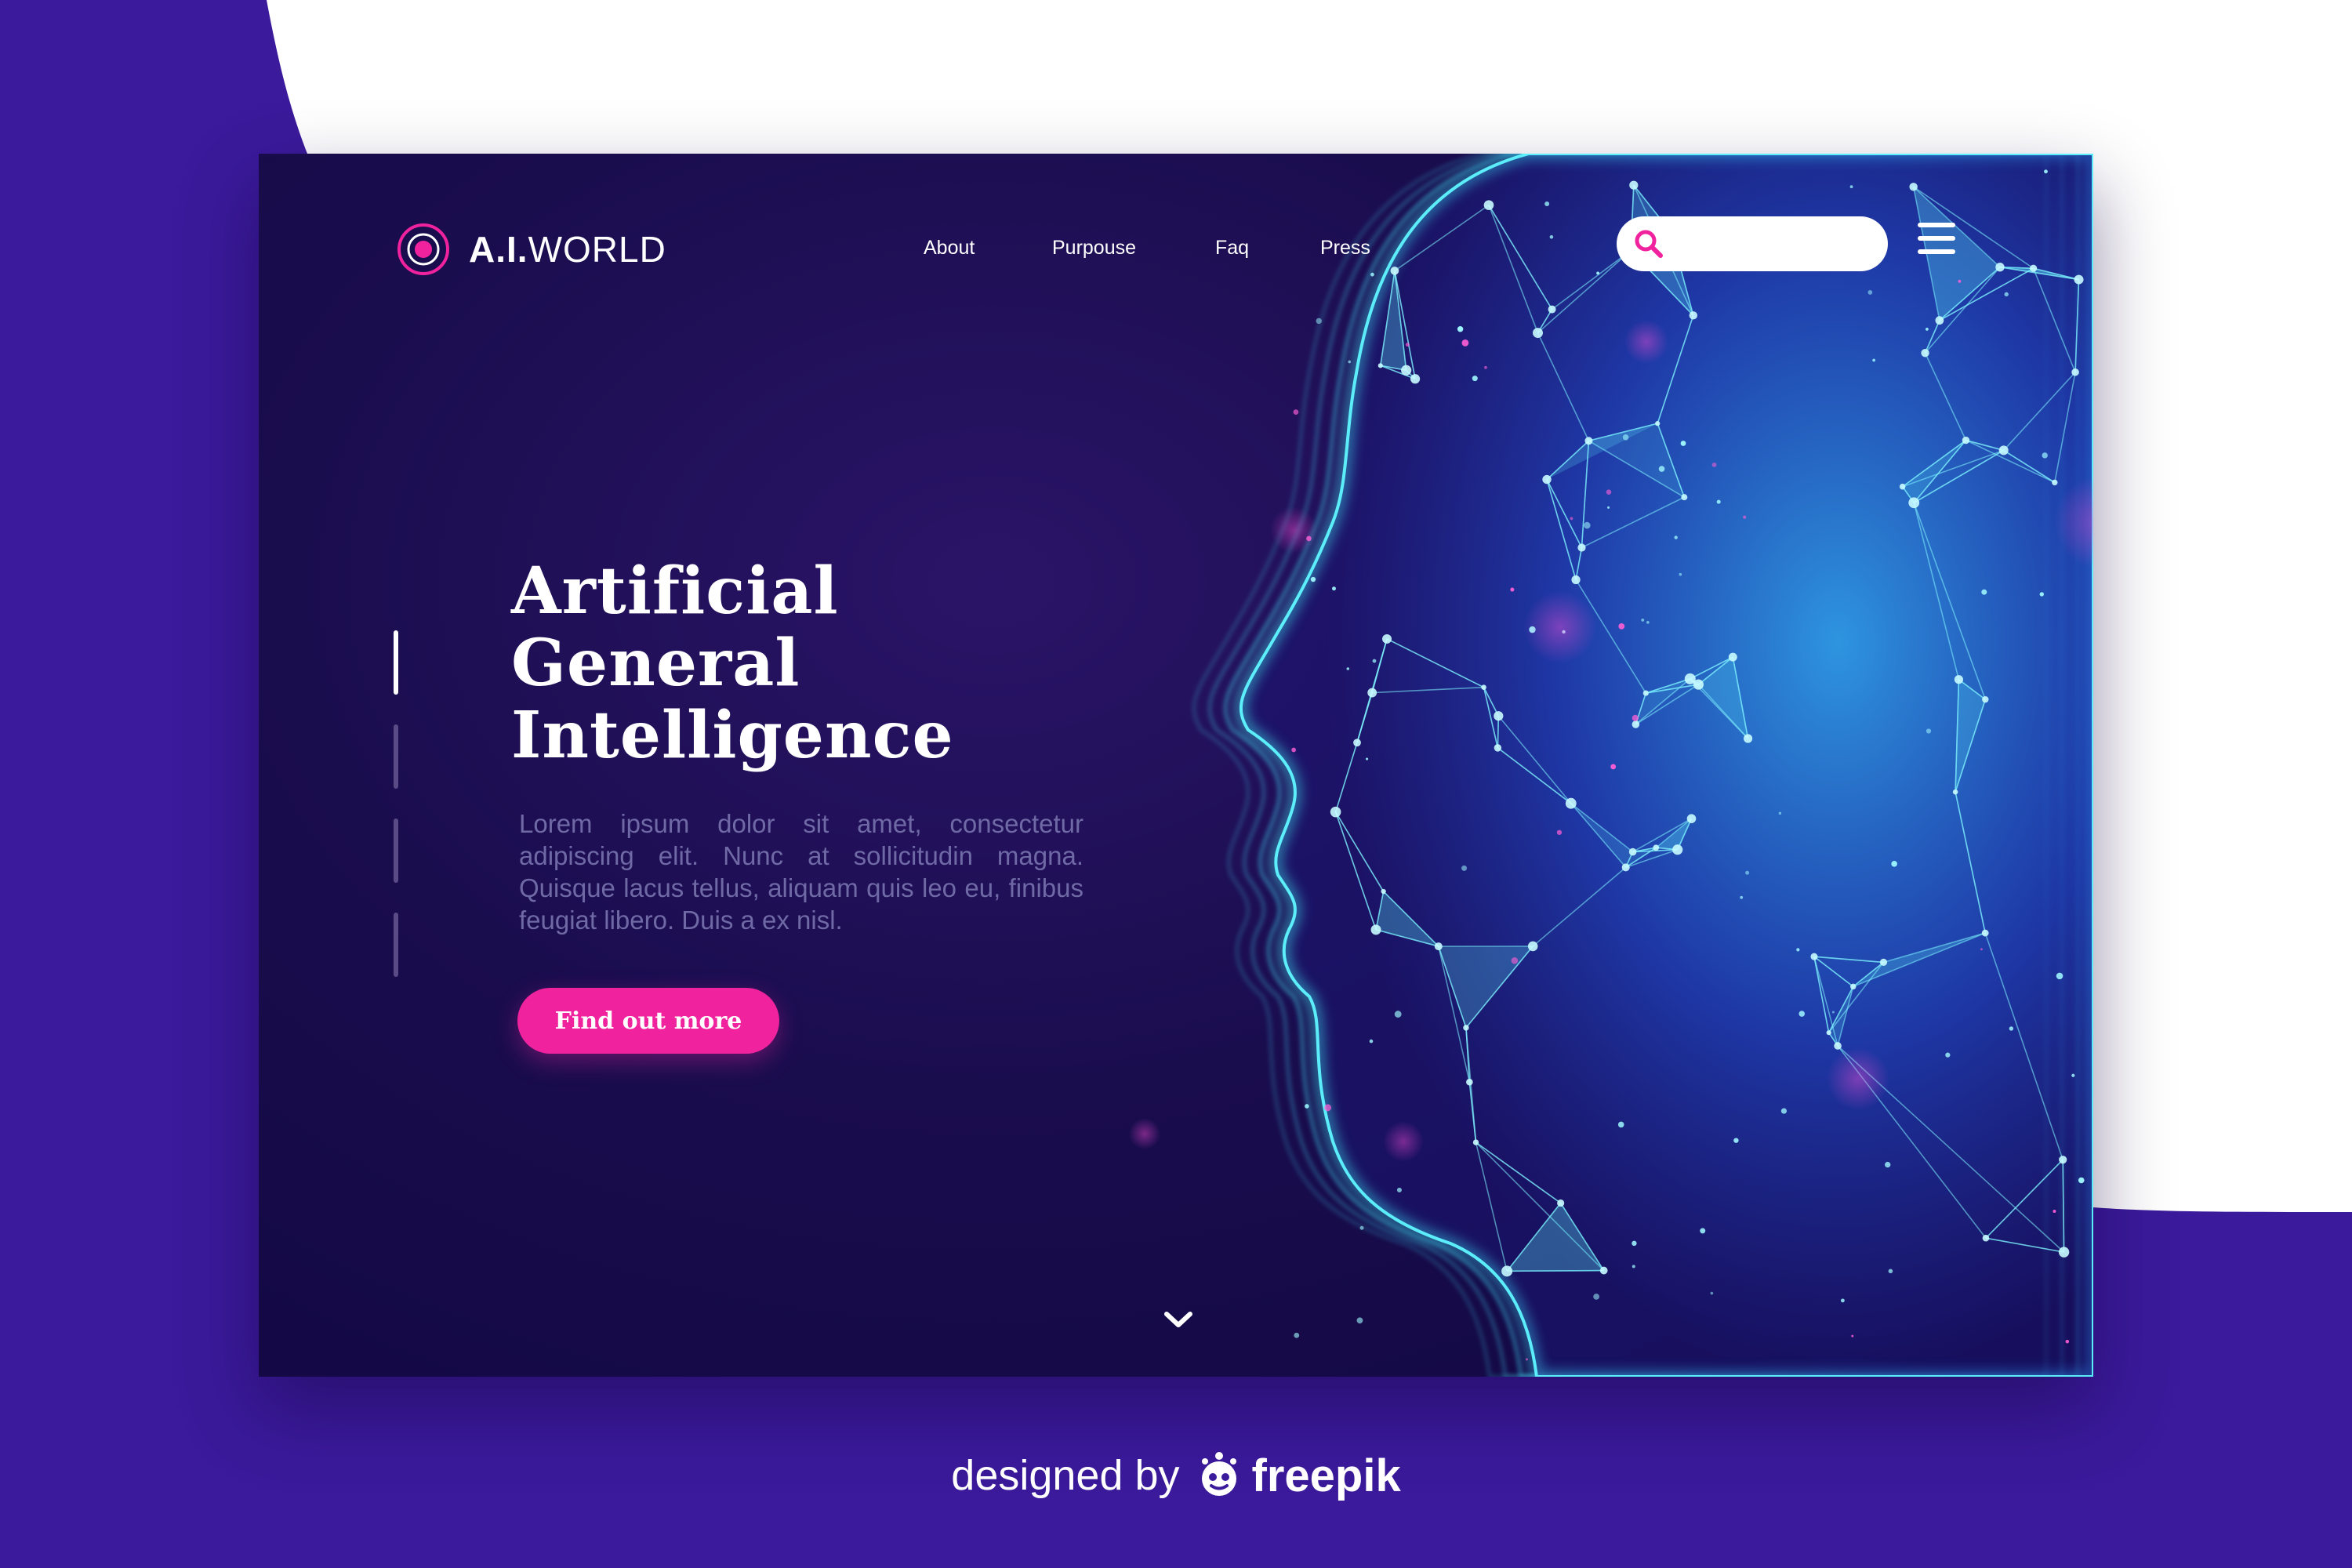  I want to click on credit-brand: freepik, so click(1326, 1475).